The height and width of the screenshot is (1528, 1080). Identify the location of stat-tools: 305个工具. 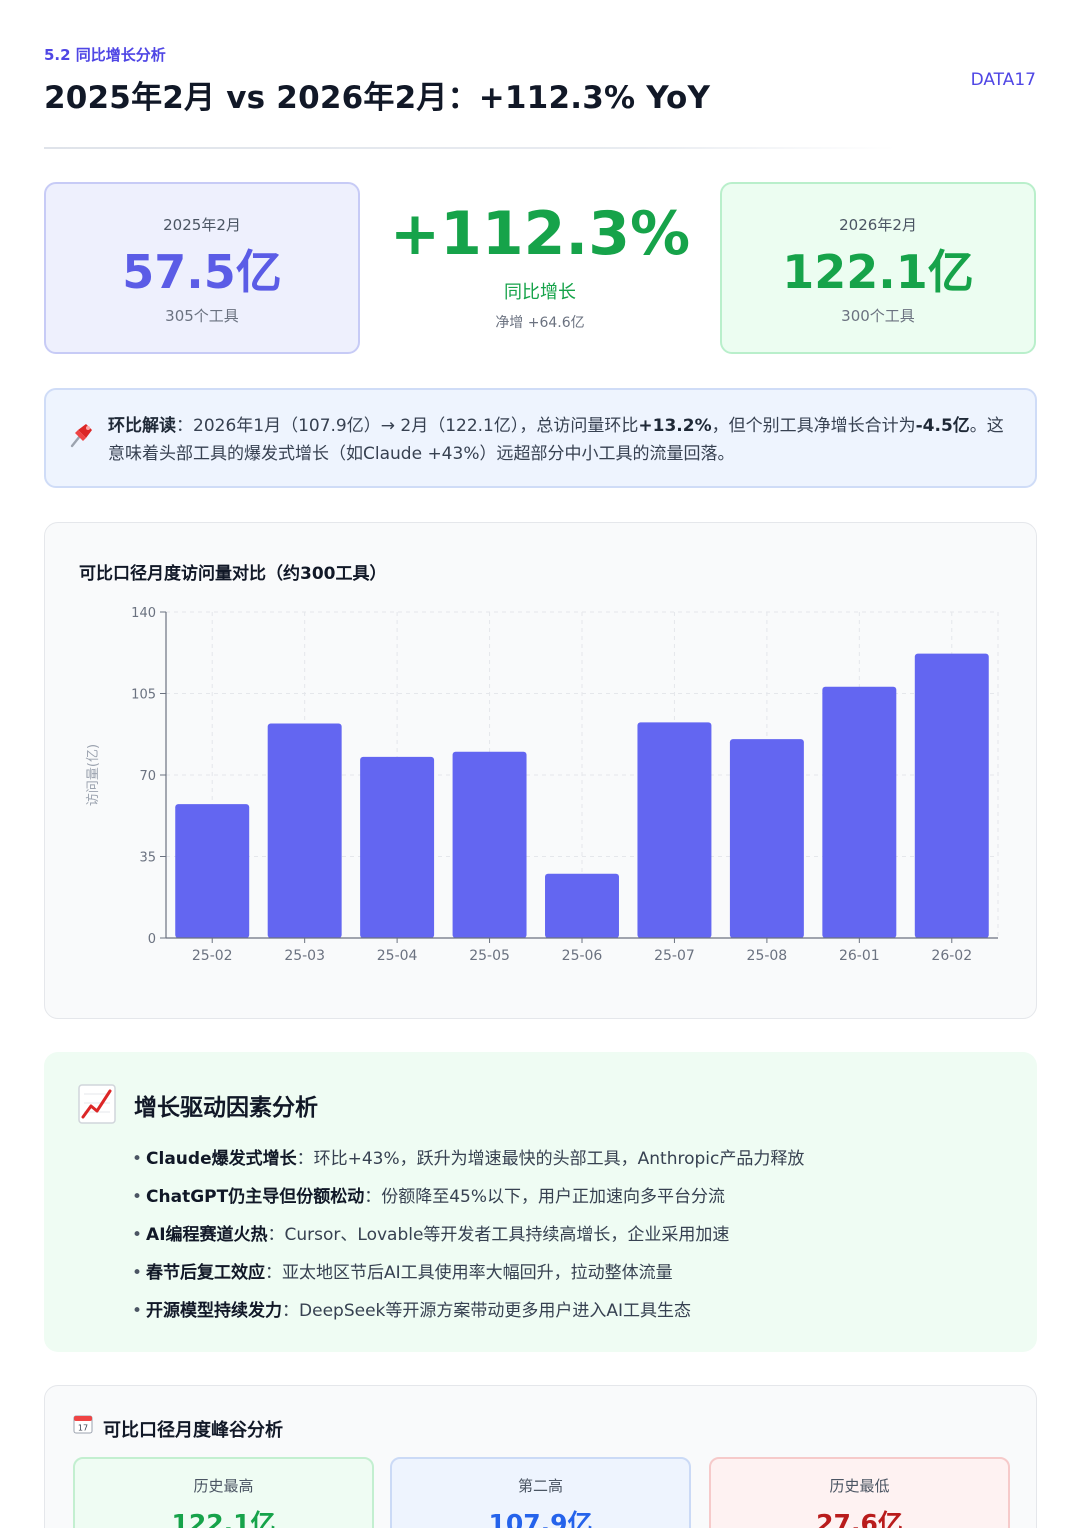
(202, 316).